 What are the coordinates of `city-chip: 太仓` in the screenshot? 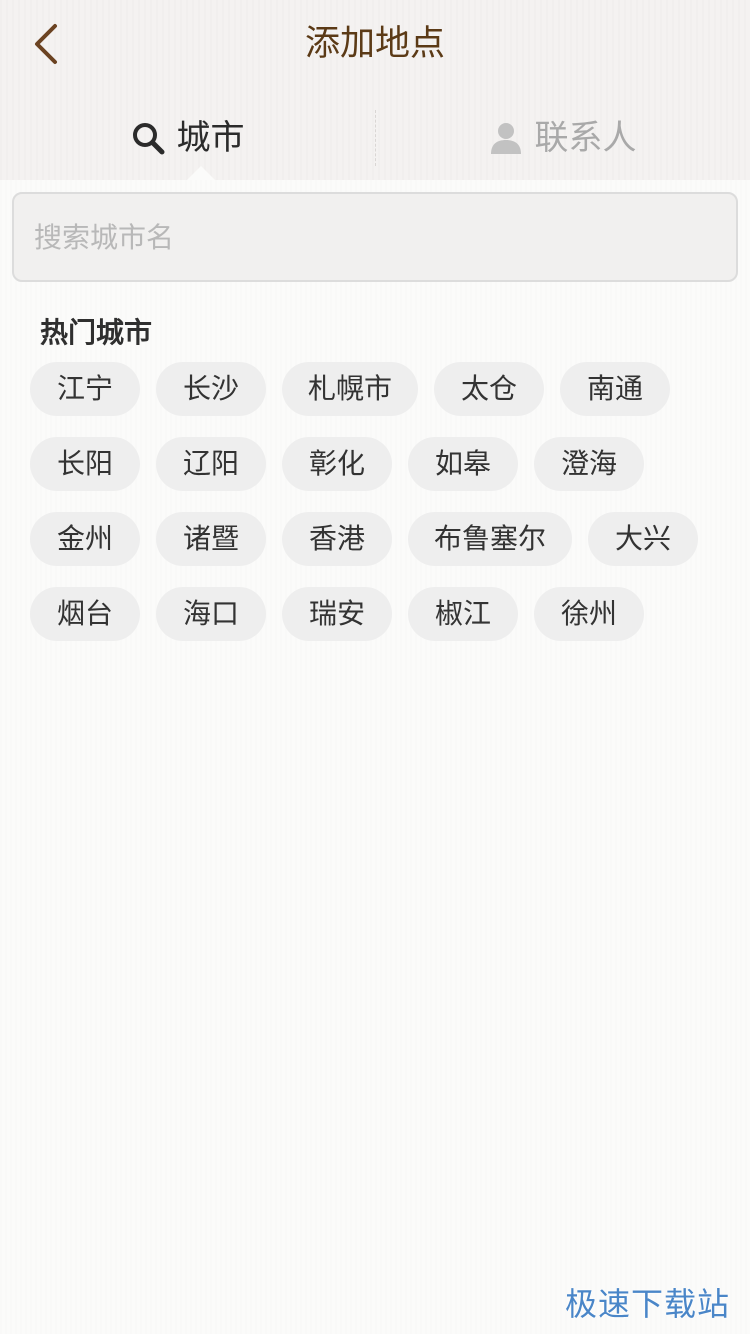 It's located at (489, 389).